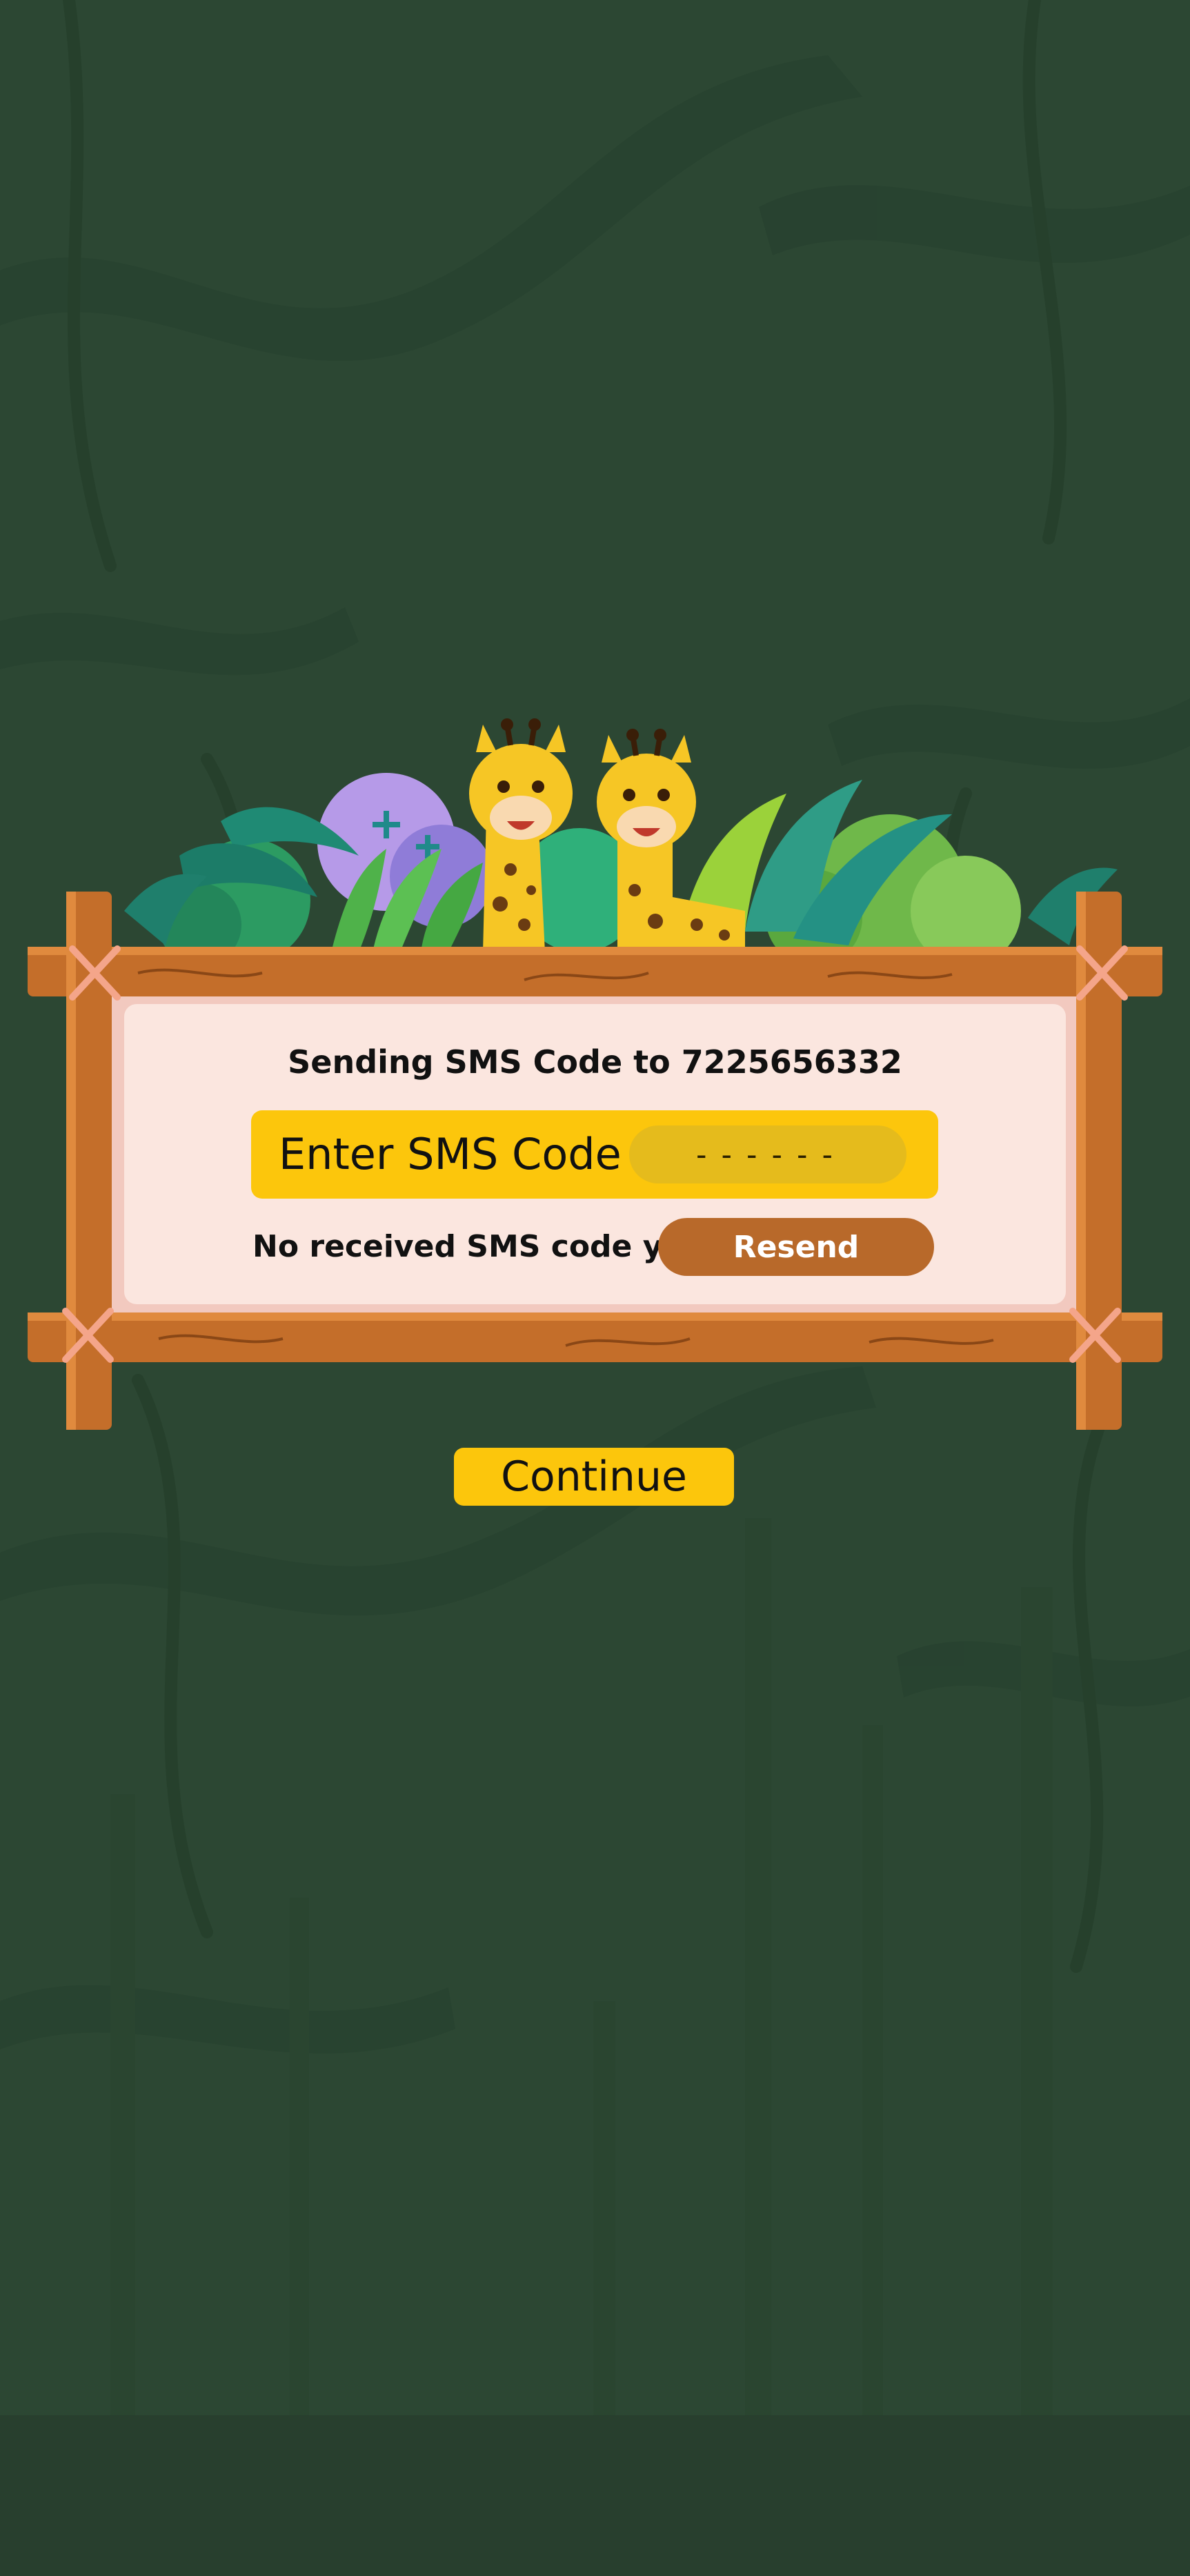 Image resolution: width=1190 pixels, height=2576 pixels. What do you see at coordinates (767, 1154) in the screenshot?
I see `sms-code-input` at bounding box center [767, 1154].